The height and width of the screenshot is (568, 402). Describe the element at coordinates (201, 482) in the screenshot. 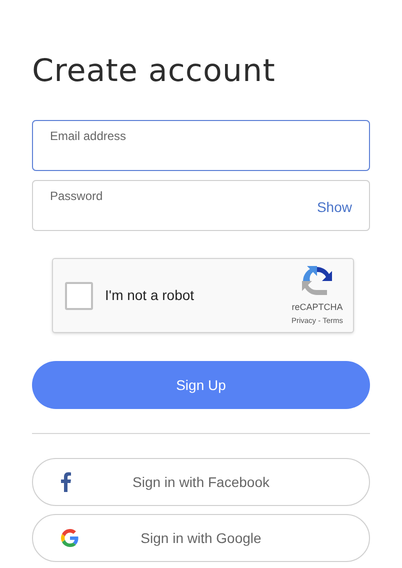

I see `facebook-sign-in-button: Sign in with Facebook` at that location.